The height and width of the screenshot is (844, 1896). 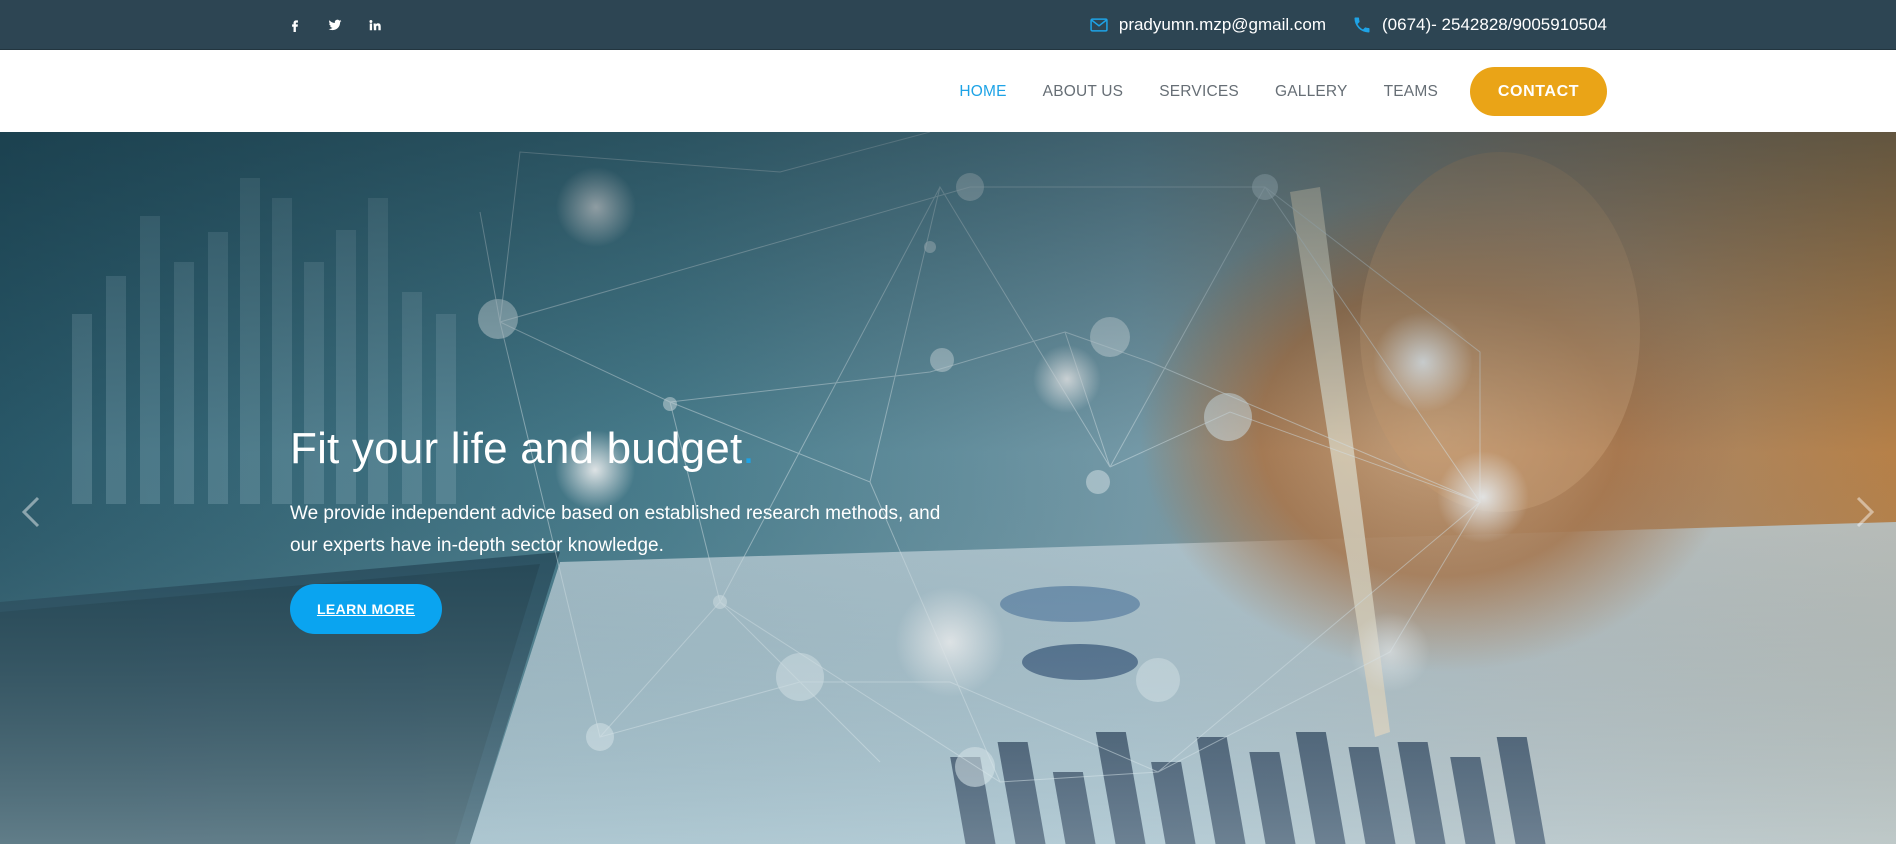 I want to click on envelope-icon, so click(x=1099, y=25).